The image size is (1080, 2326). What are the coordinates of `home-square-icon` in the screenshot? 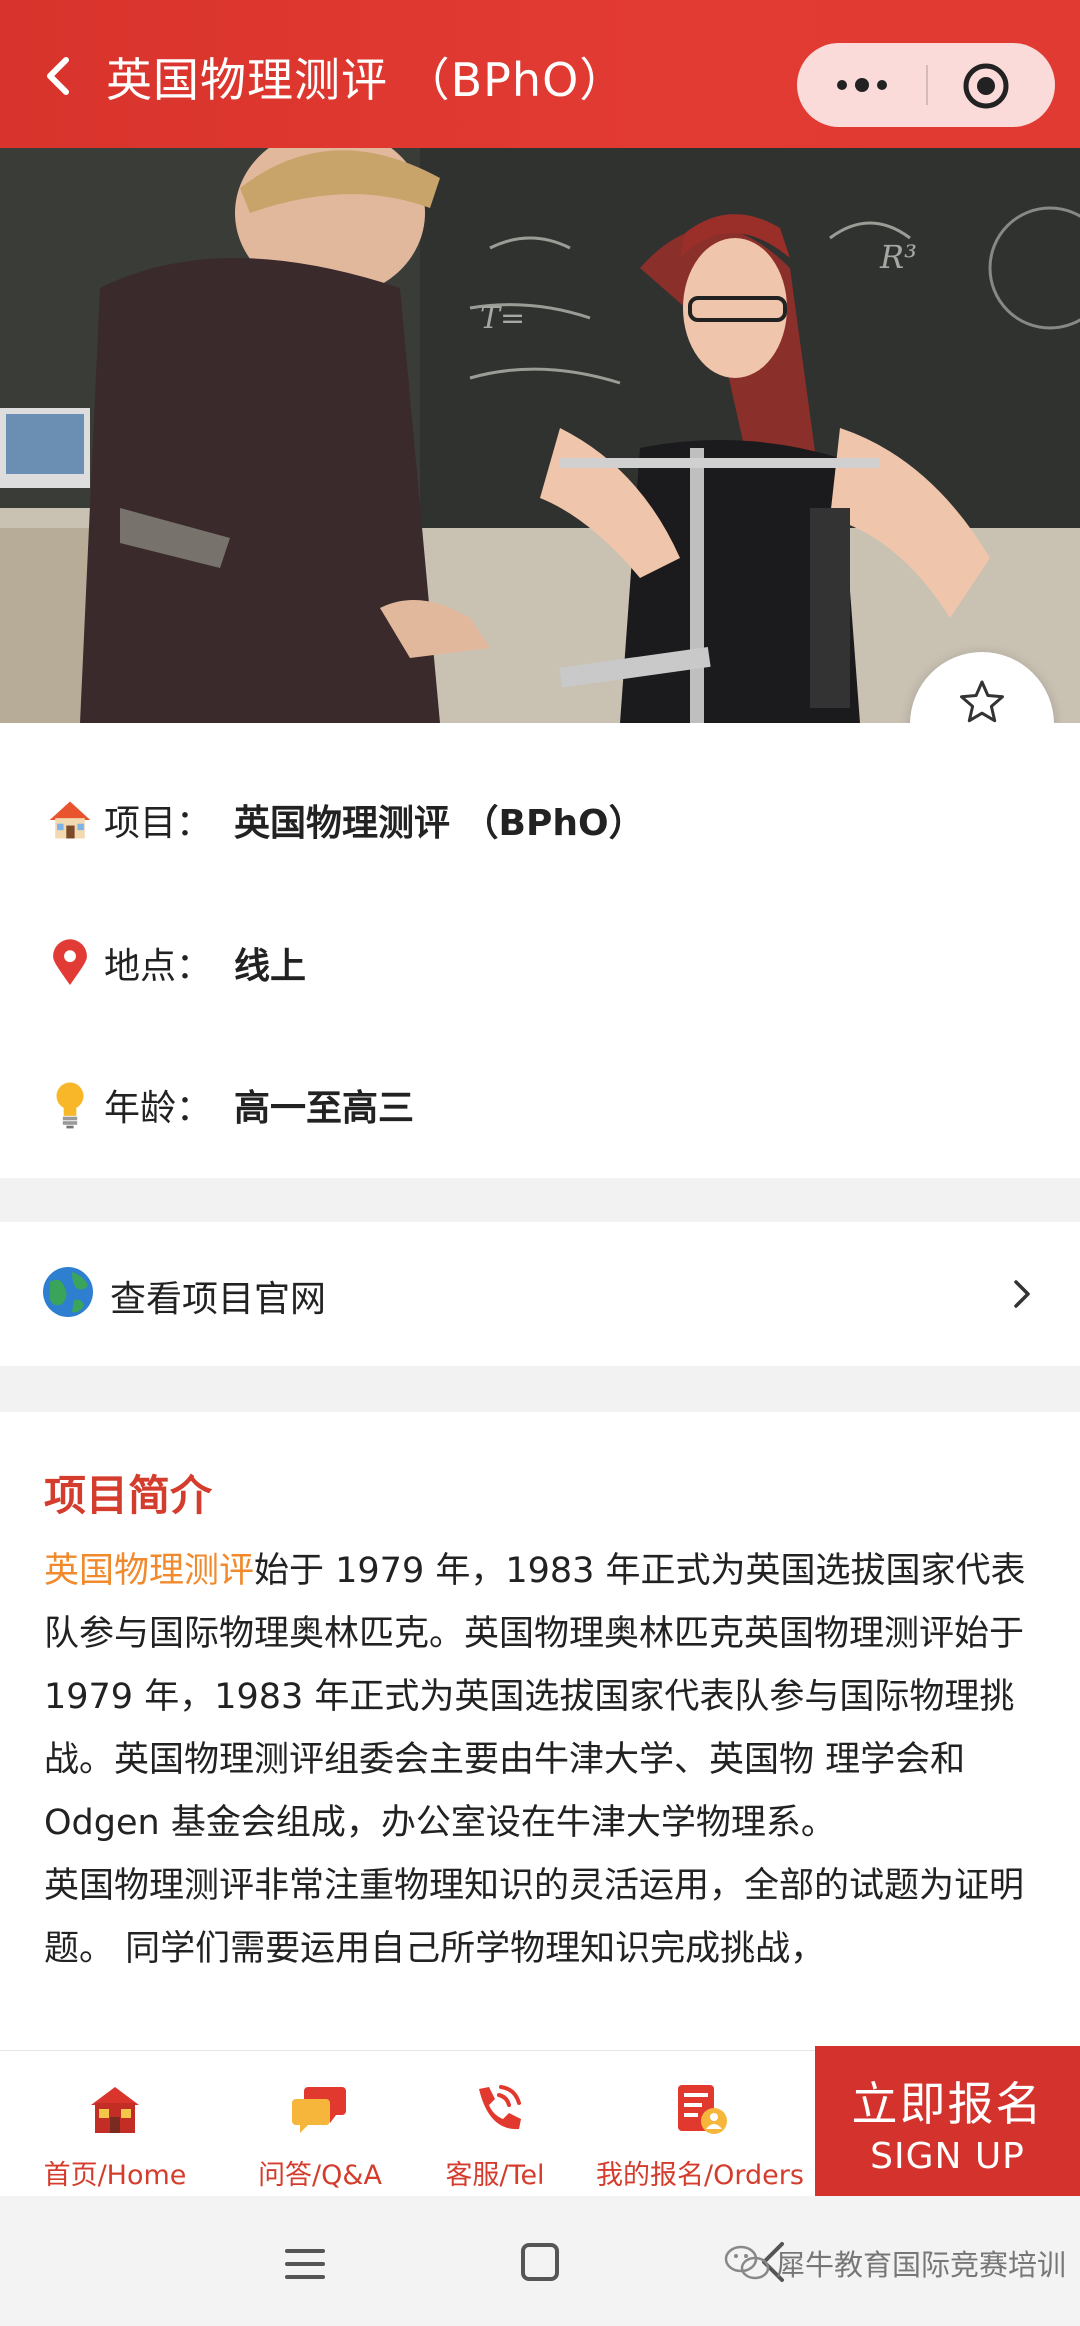 It's located at (540, 2262).